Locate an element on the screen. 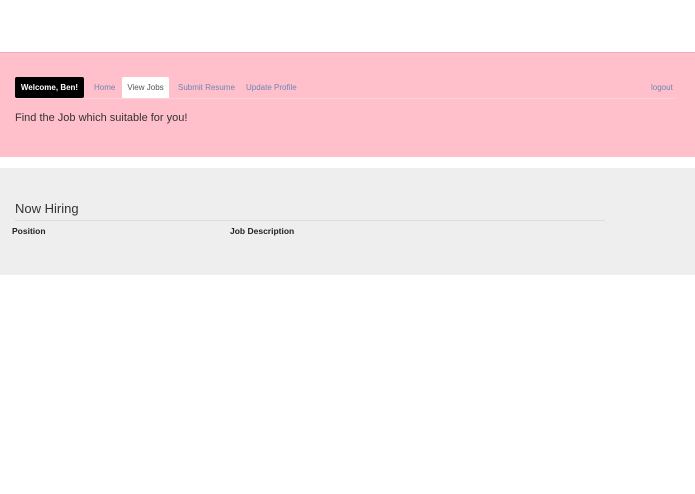 The width and height of the screenshot is (695, 494). welcome-brand: Welcome, Ben! is located at coordinates (49, 87).